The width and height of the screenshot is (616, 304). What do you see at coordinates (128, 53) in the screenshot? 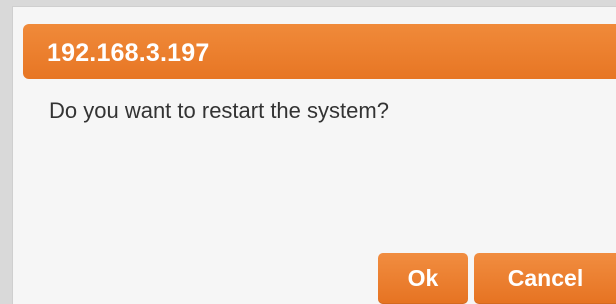
I see `dialog-title: 192.168.3.197` at bounding box center [128, 53].